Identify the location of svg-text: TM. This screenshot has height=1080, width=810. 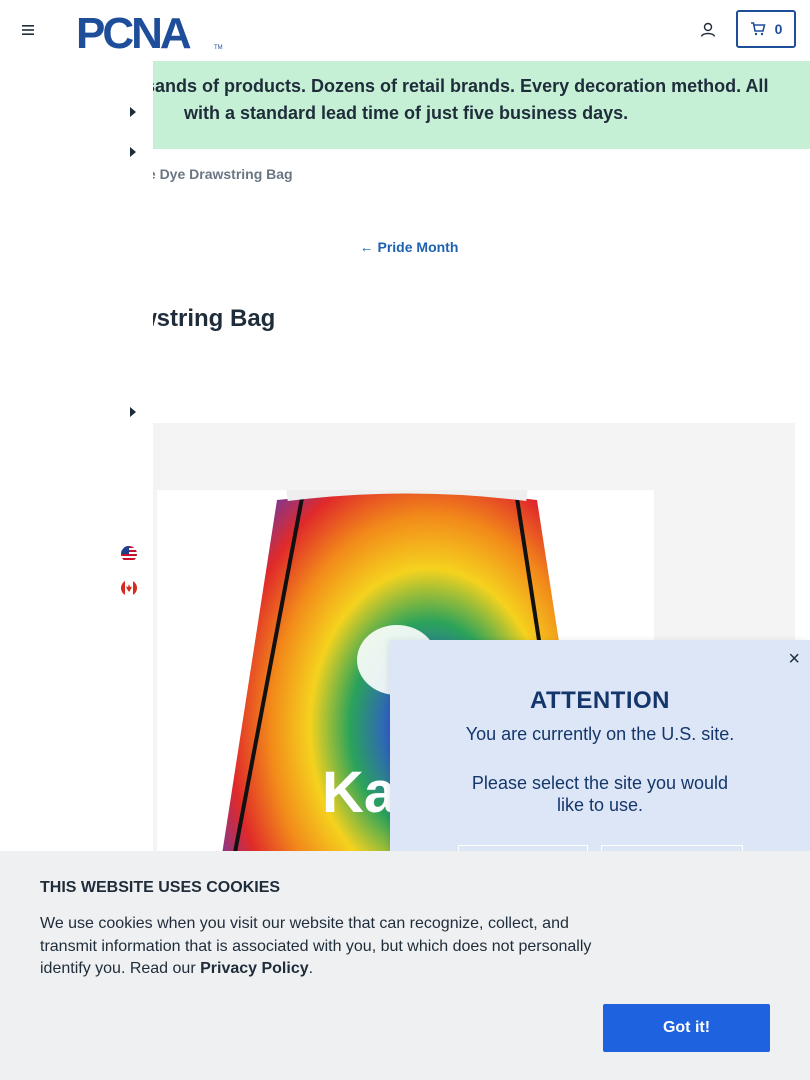
(218, 48).